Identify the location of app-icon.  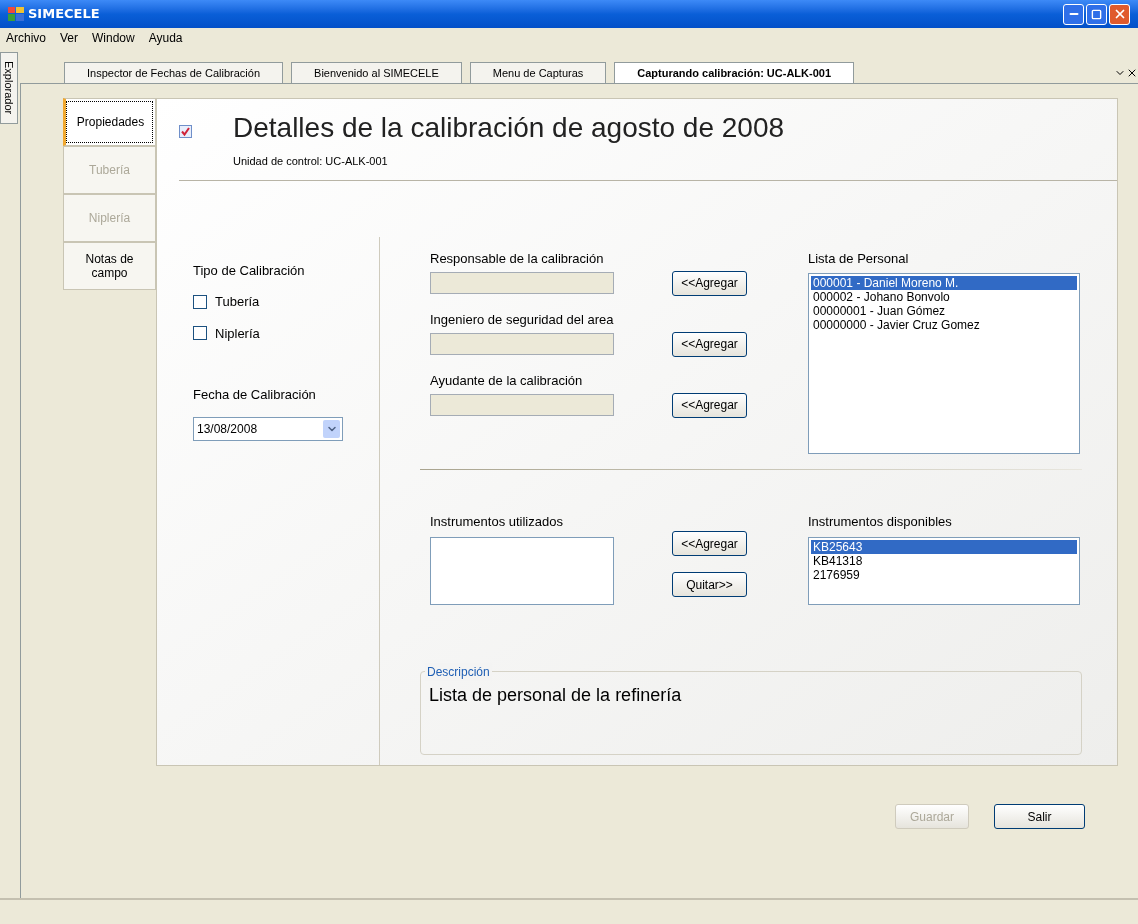
(16, 14).